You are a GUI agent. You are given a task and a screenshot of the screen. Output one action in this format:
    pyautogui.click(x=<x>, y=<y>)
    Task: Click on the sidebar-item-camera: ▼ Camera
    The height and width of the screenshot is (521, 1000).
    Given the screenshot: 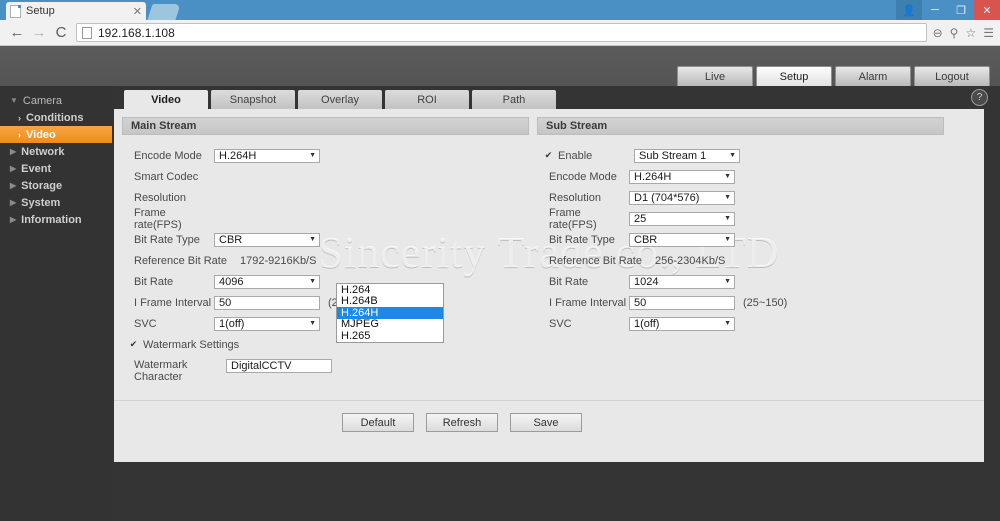 What is the action you would take?
    pyautogui.click(x=56, y=100)
    